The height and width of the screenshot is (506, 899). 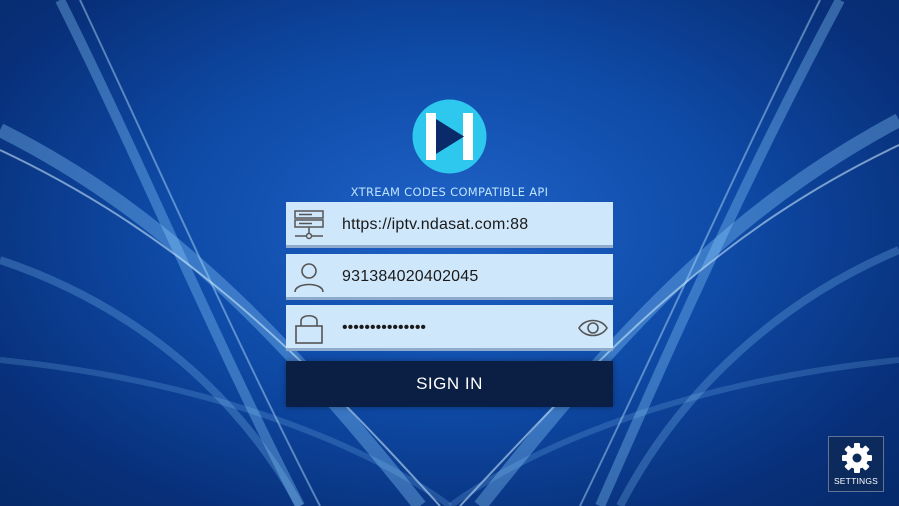 What do you see at coordinates (593, 328) in the screenshot?
I see `eye-icon` at bounding box center [593, 328].